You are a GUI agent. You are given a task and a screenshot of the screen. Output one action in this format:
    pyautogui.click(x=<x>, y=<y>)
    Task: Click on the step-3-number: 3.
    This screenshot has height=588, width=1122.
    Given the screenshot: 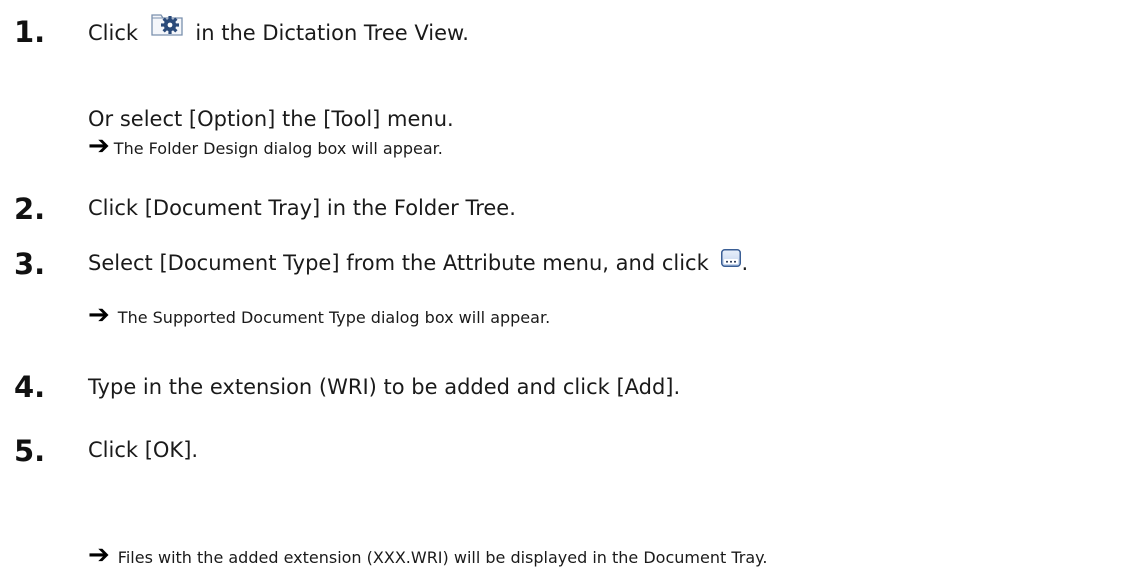 What is the action you would take?
    pyautogui.click(x=30, y=264)
    